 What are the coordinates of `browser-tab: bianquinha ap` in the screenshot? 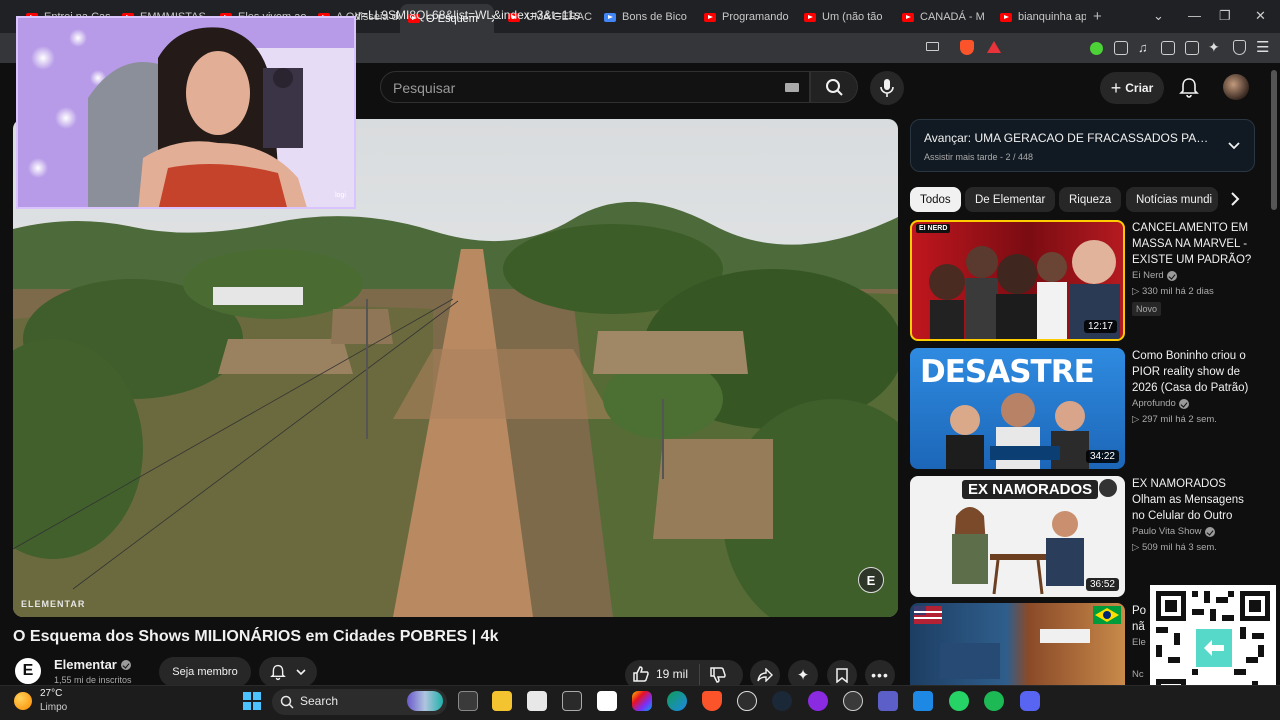 It's located at (1039, 17).